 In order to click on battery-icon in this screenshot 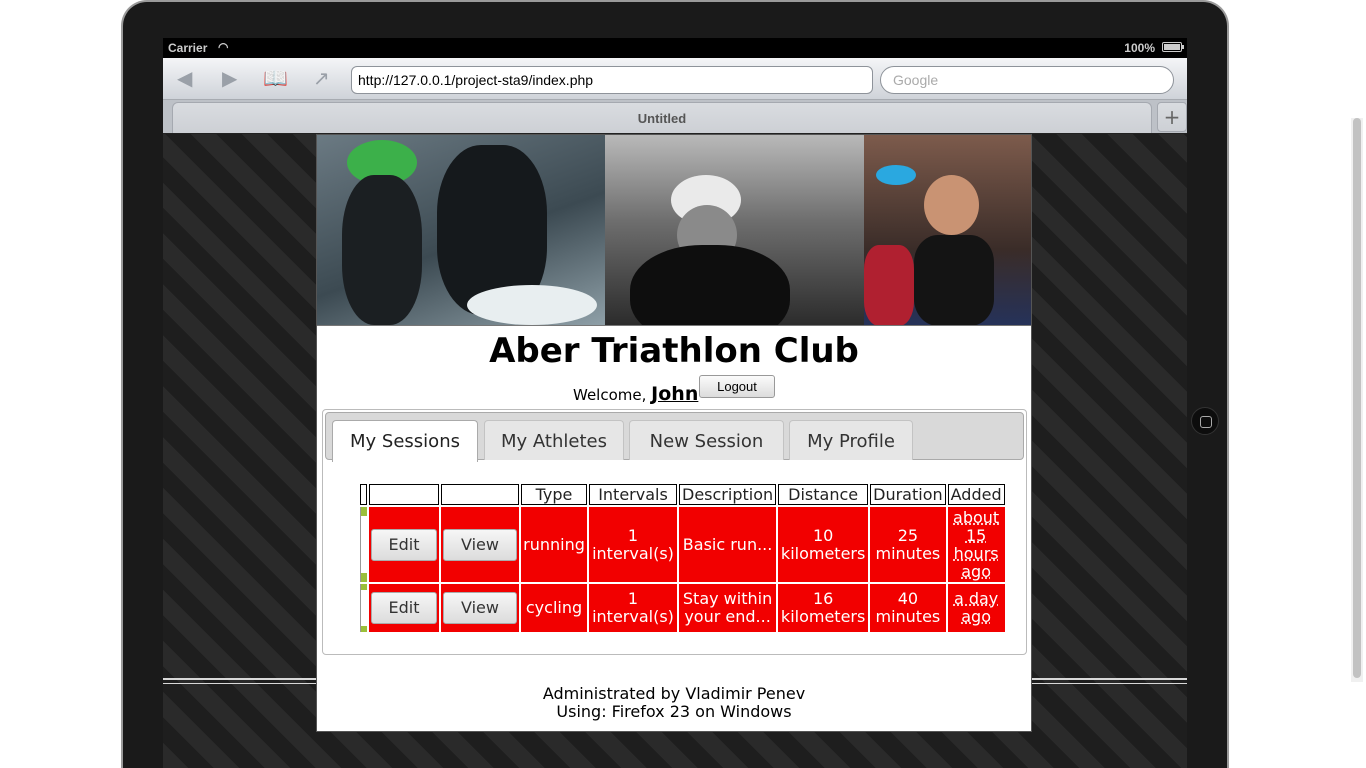, I will do `click(1173, 47)`.